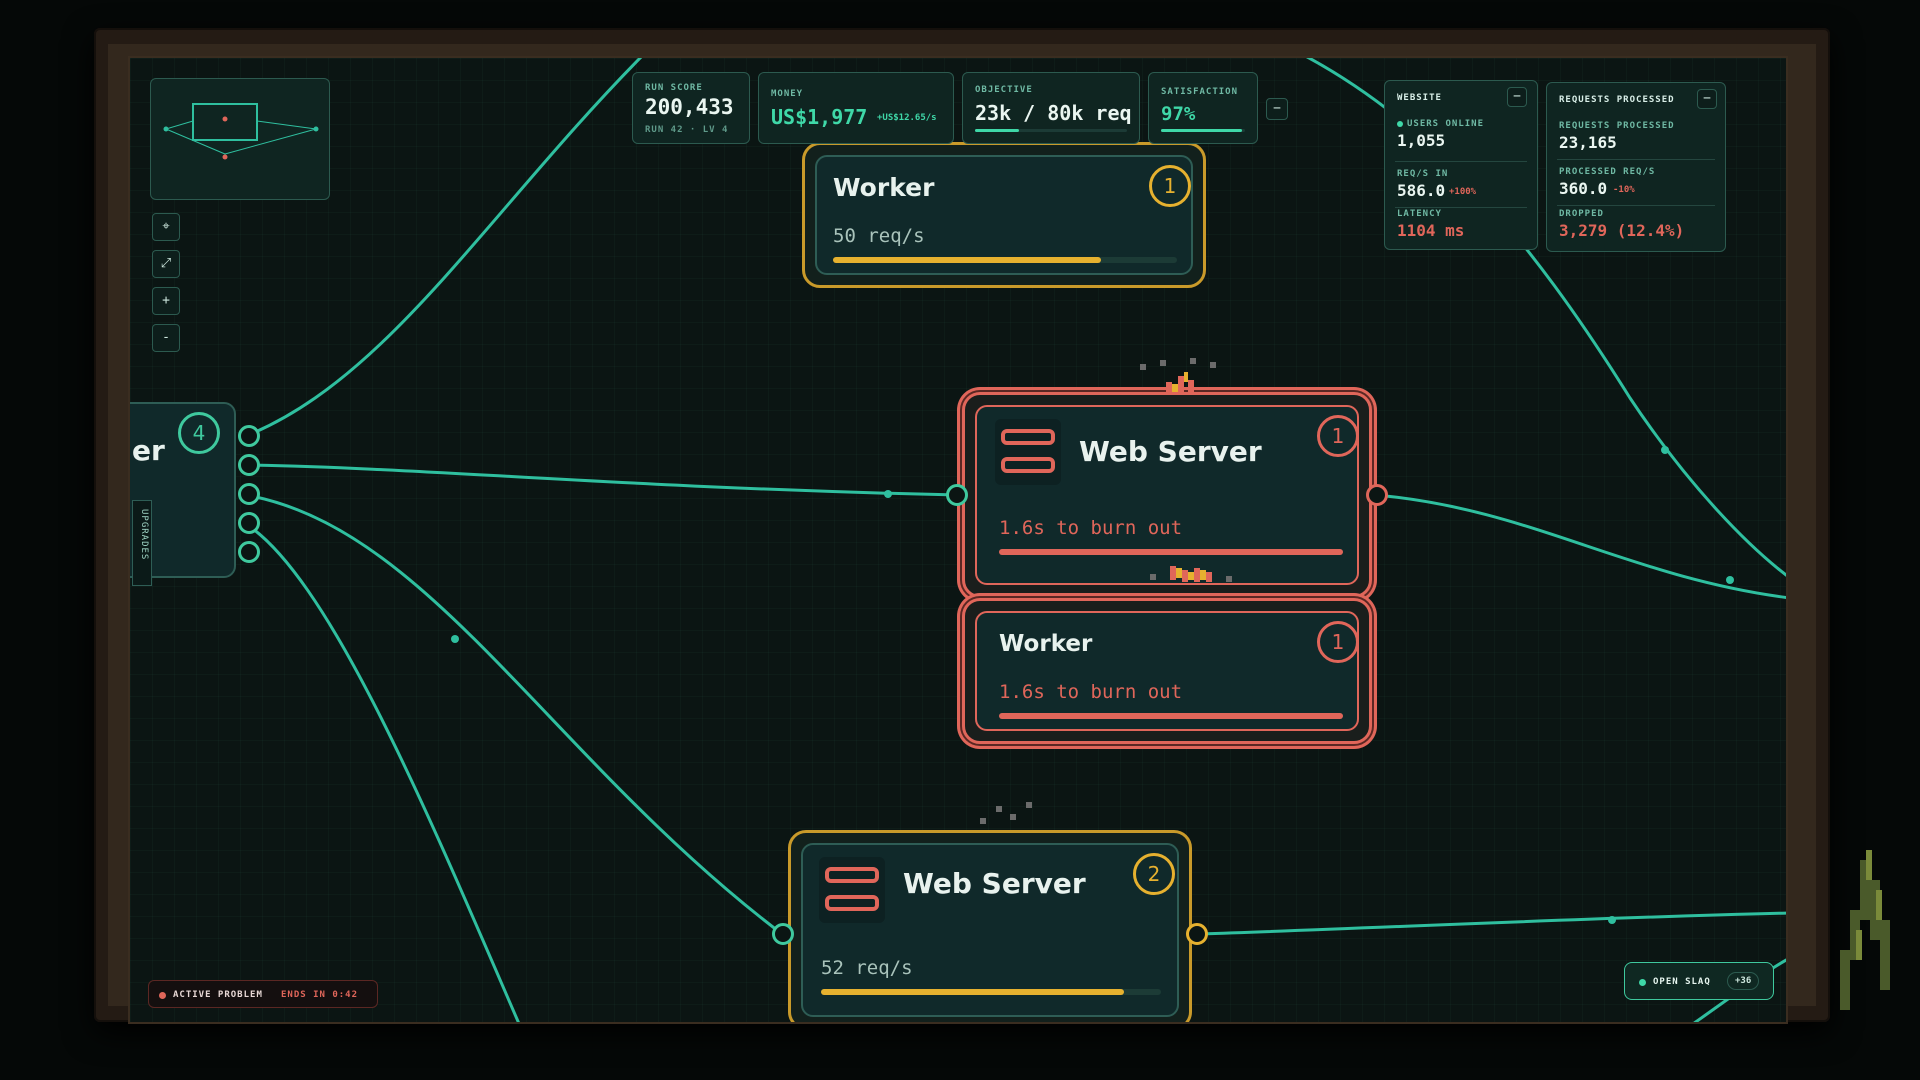  What do you see at coordinates (241, 131) in the screenshot?
I see `minimap-graph` at bounding box center [241, 131].